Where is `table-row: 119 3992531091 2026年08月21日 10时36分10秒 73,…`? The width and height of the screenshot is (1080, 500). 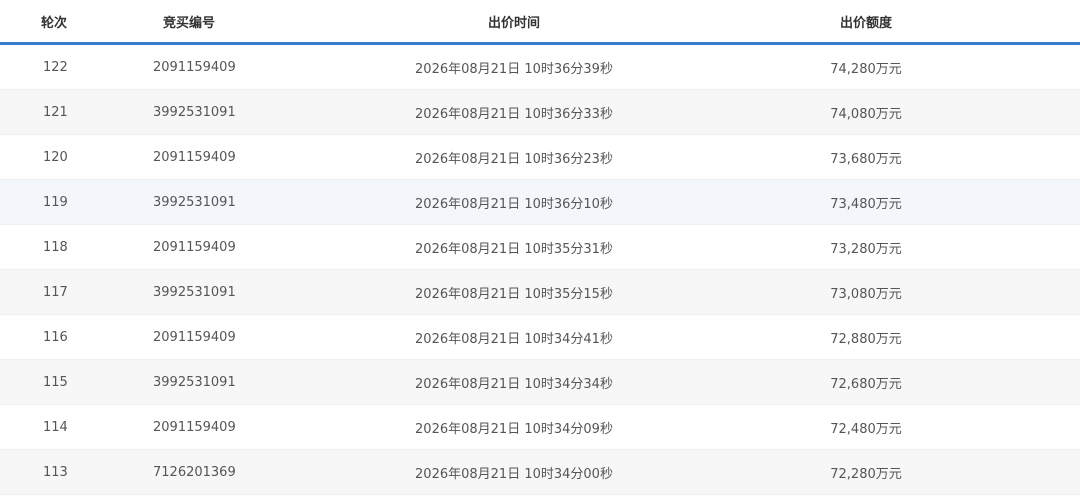
table-row: 119 3992531091 2026年08月21日 10时36分10秒 73,… is located at coordinates (540, 202).